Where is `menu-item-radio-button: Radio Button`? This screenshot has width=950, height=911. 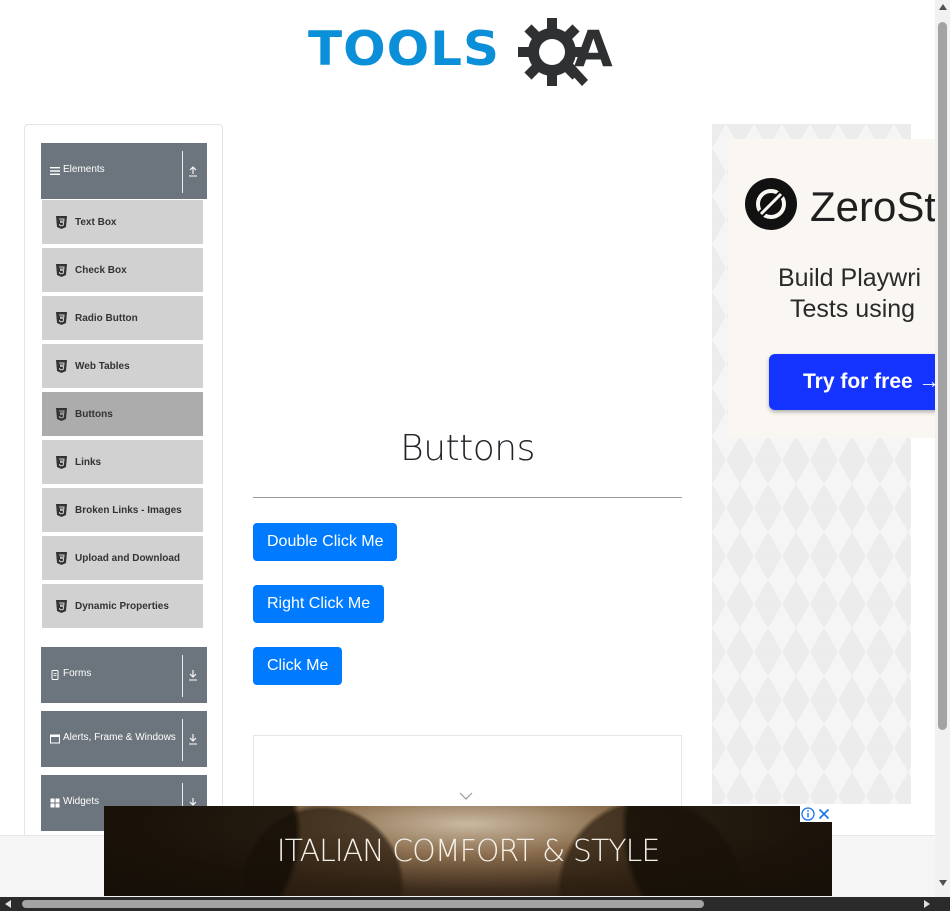 menu-item-radio-button: Radio Button is located at coordinates (122, 319).